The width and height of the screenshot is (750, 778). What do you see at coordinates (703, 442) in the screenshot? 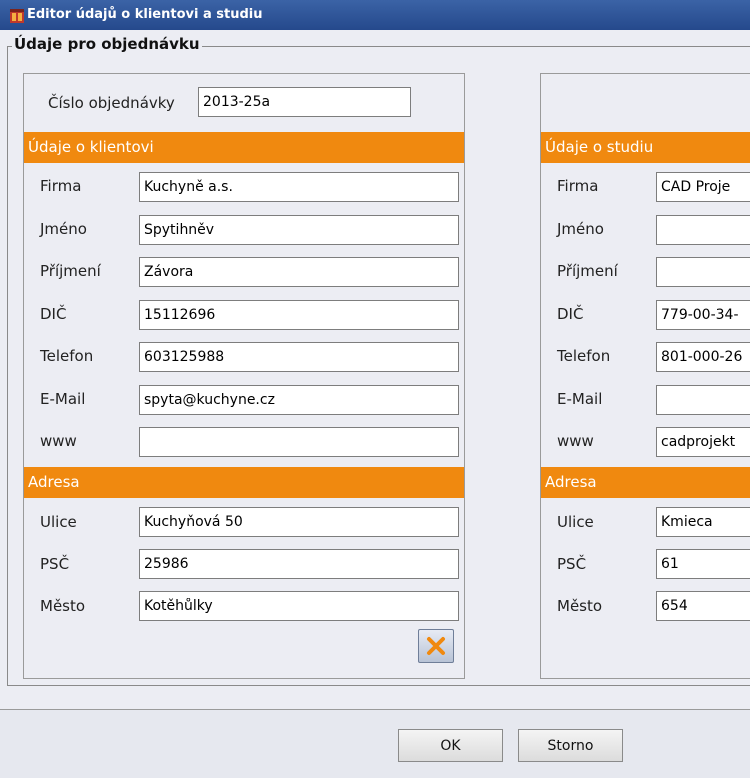
I see `studio-www-input` at bounding box center [703, 442].